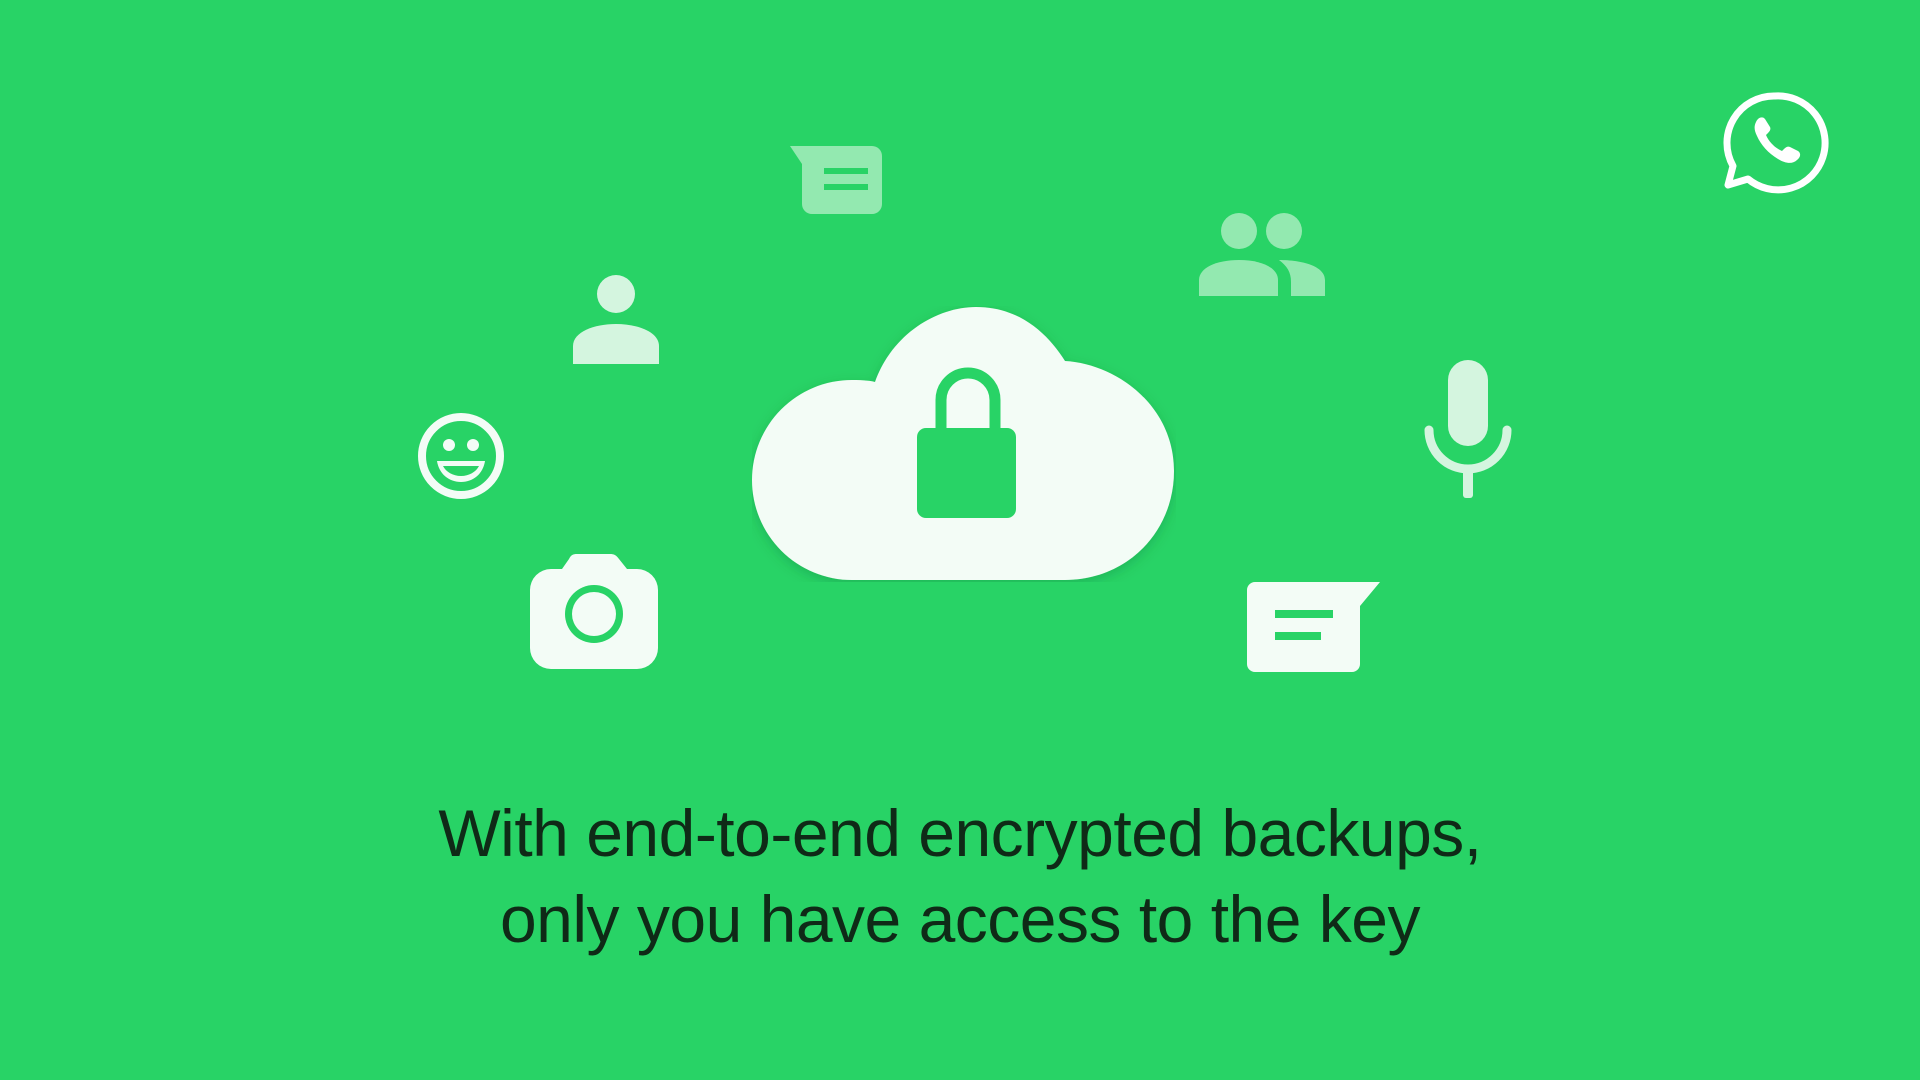  I want to click on cloud-lock-icon, so click(963, 443).